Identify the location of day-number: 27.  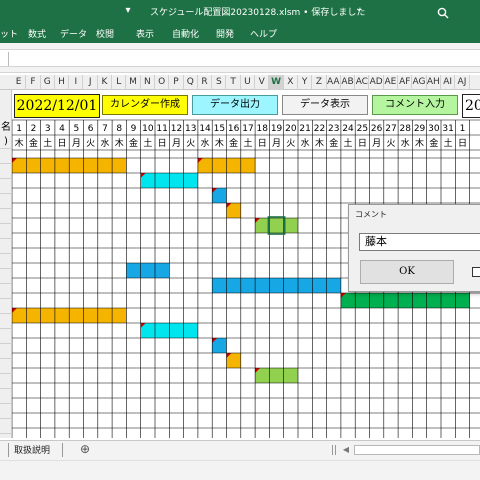
(390, 129).